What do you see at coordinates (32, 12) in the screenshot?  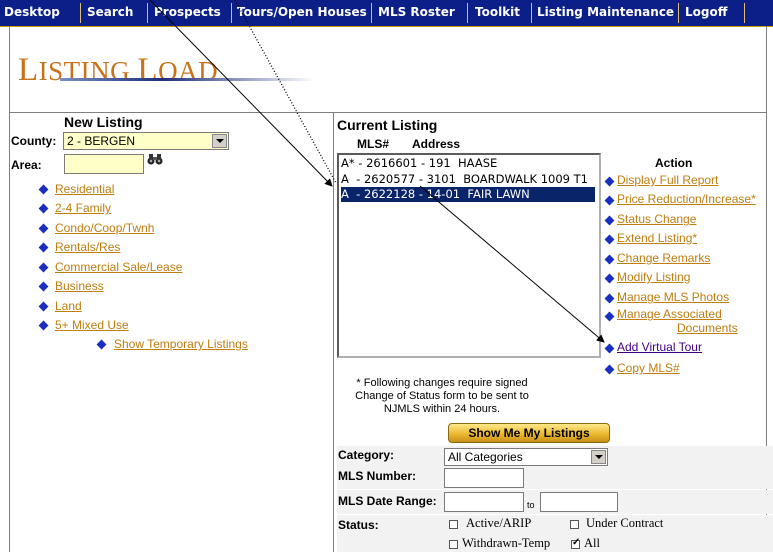 I see `nav-desktop: Desktop` at bounding box center [32, 12].